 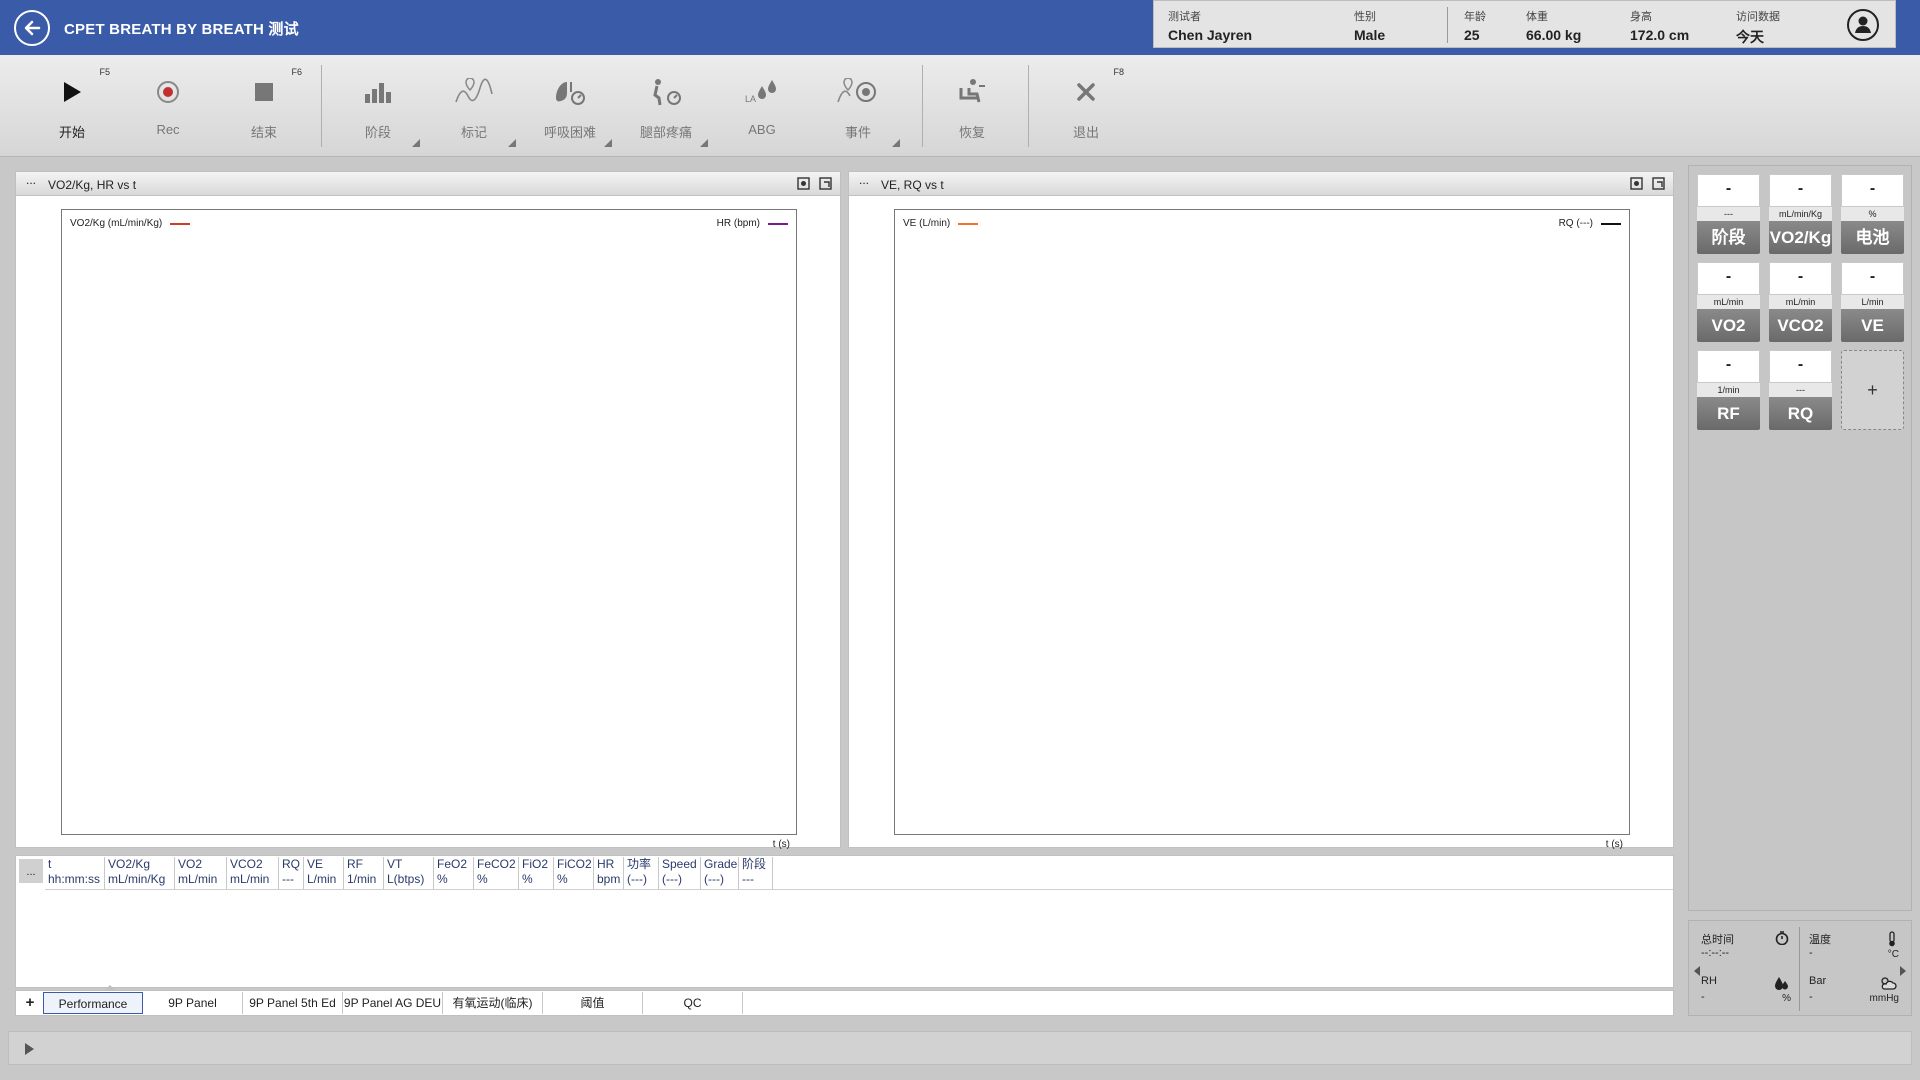 I want to click on add-tile-button: +, so click(x=1872, y=390).